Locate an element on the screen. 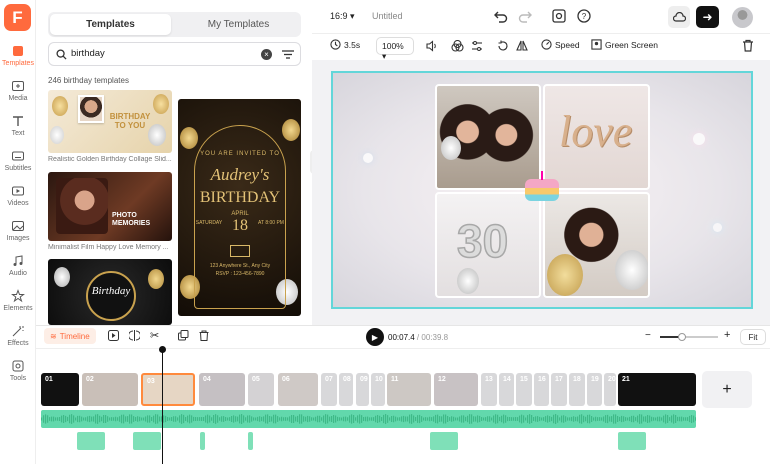 The height and width of the screenshot is (464, 770). timeline-clip: 14 is located at coordinates (506, 389).